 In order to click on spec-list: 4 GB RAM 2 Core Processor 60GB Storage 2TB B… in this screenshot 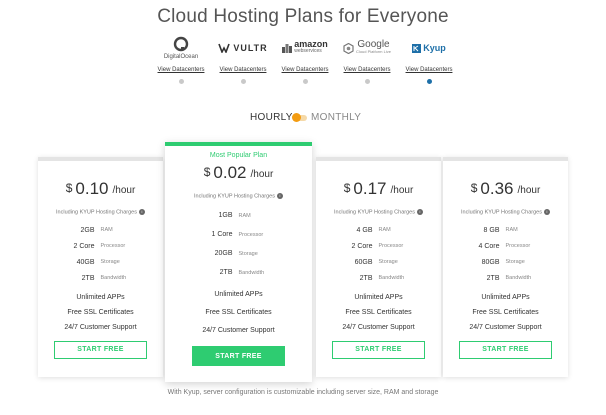, I will do `click(378, 254)`.